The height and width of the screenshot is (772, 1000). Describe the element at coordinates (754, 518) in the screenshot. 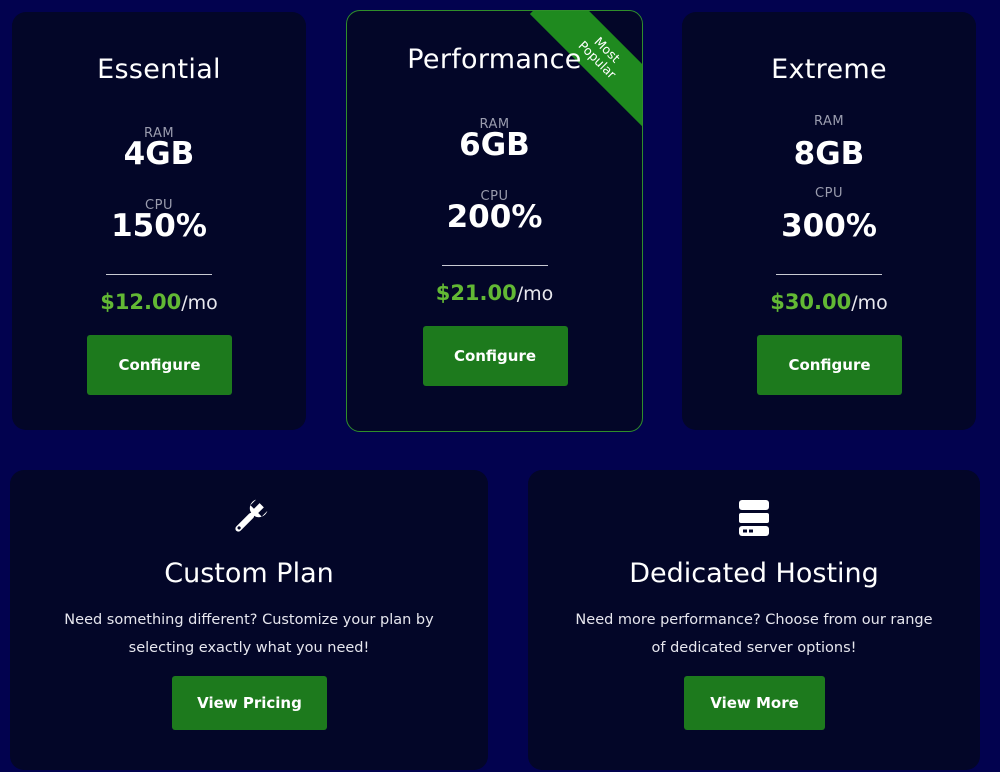

I see `server-icon` at that location.